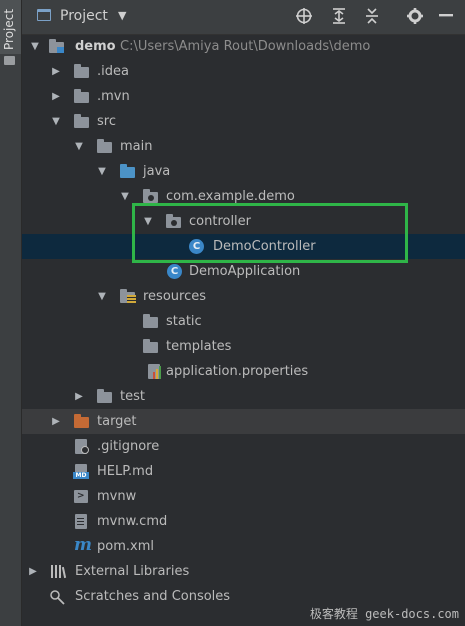 Image resolution: width=465 pixels, height=626 pixels. What do you see at coordinates (243, 121) in the screenshot?
I see `tree-row-src: ▼ src` at bounding box center [243, 121].